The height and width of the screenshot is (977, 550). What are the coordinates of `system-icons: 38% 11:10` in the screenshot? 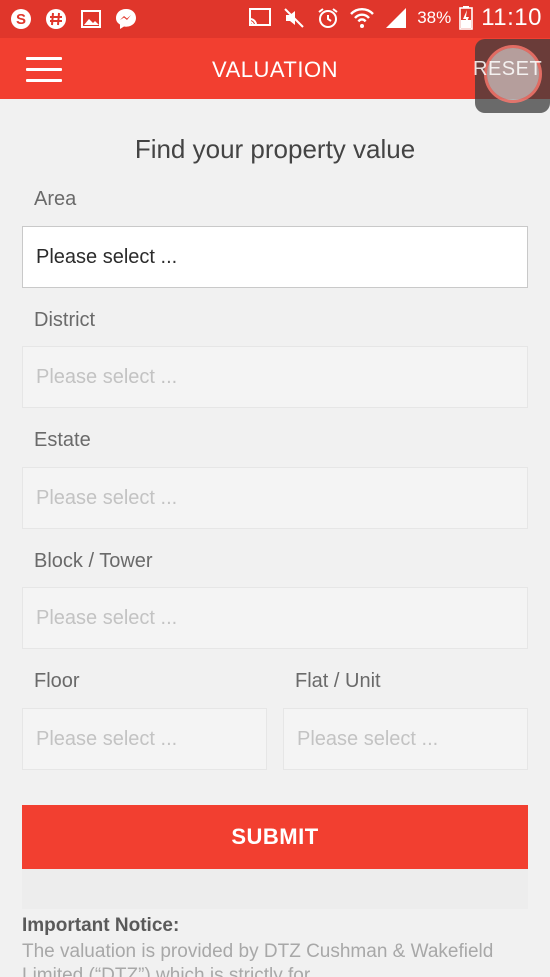 It's located at (394, 18).